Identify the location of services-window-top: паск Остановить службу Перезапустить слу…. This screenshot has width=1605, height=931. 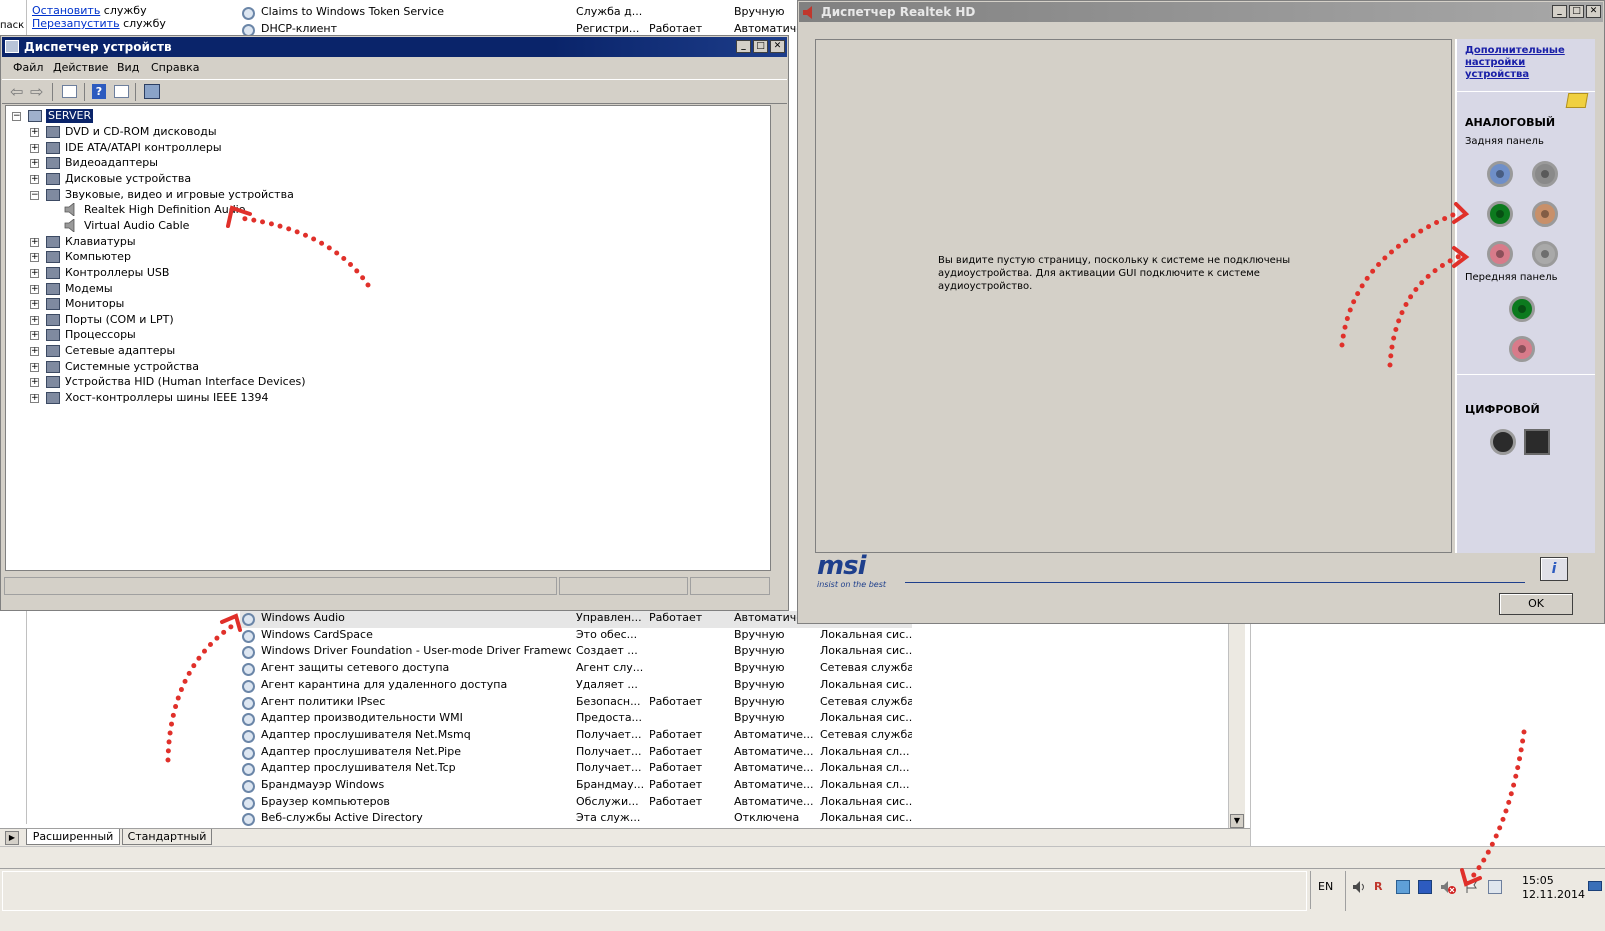
(407, 18).